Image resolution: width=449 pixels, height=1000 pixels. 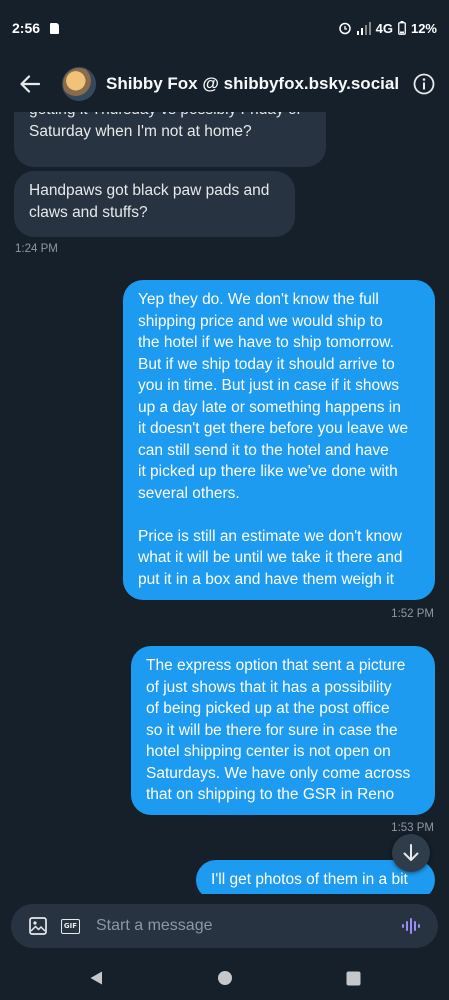 I want to click on scroll-to-bottom-button, so click(x=411, y=853).